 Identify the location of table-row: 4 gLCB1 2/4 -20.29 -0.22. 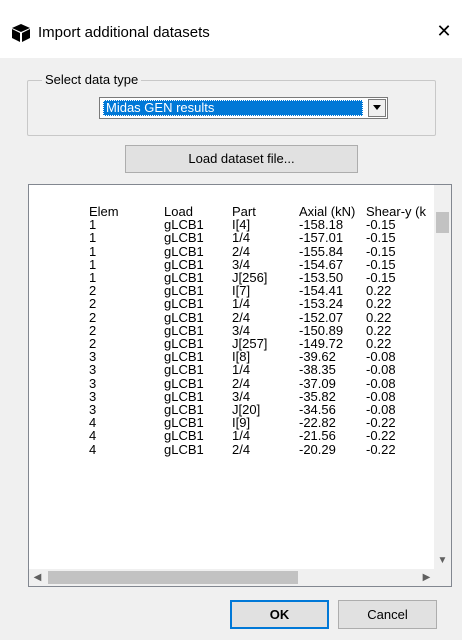
(232, 449).